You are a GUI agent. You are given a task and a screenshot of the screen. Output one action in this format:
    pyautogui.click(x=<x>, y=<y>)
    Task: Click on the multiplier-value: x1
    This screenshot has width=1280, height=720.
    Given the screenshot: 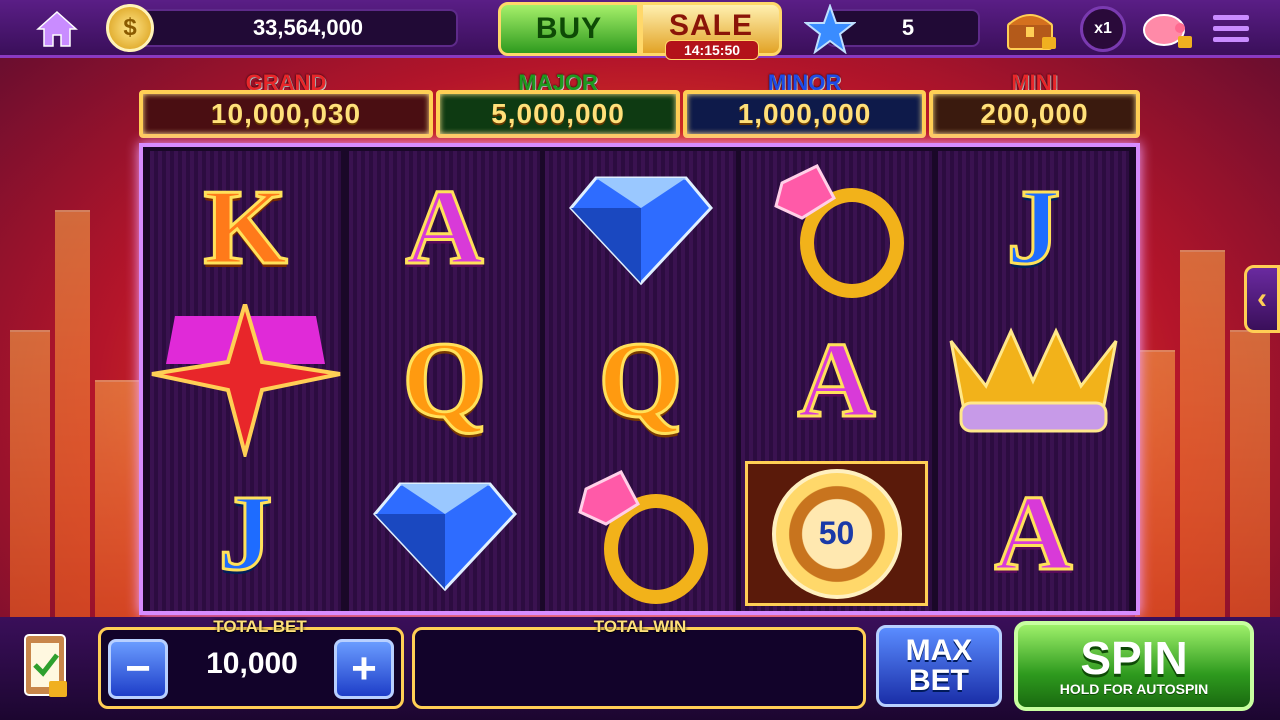 What is the action you would take?
    pyautogui.click(x=1103, y=28)
    